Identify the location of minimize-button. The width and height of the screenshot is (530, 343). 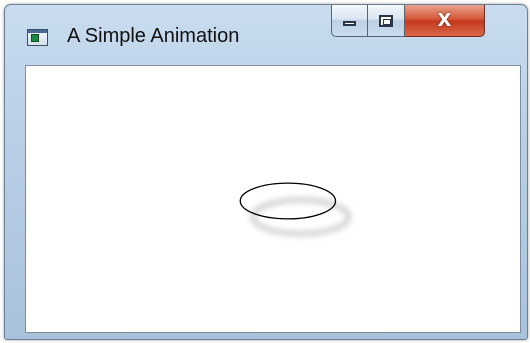
(349, 21).